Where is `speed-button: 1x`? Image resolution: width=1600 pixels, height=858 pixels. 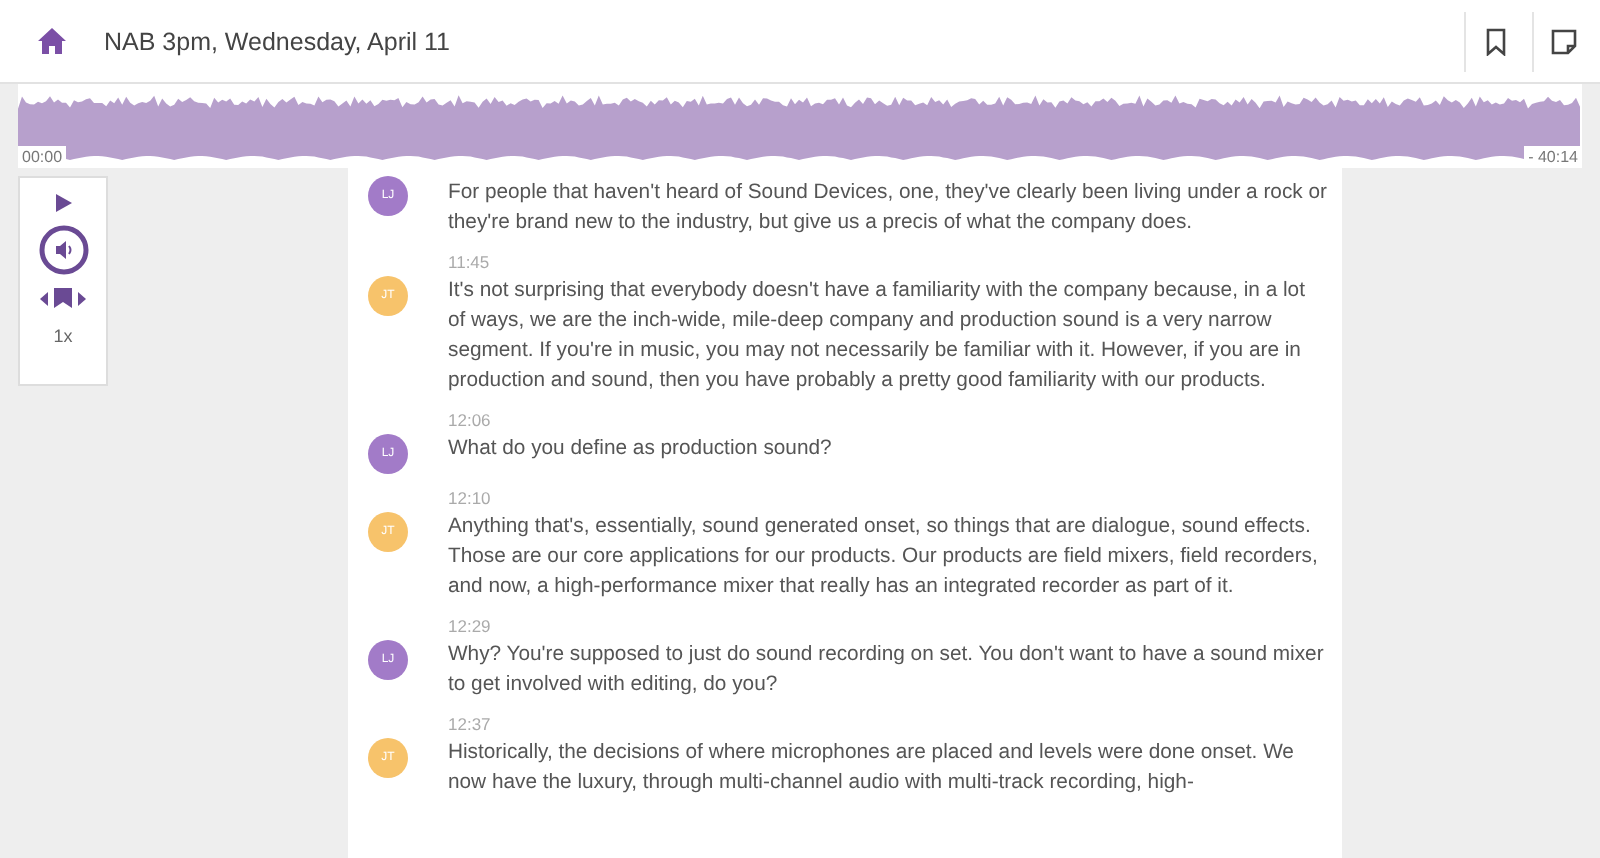 speed-button: 1x is located at coordinates (63, 336).